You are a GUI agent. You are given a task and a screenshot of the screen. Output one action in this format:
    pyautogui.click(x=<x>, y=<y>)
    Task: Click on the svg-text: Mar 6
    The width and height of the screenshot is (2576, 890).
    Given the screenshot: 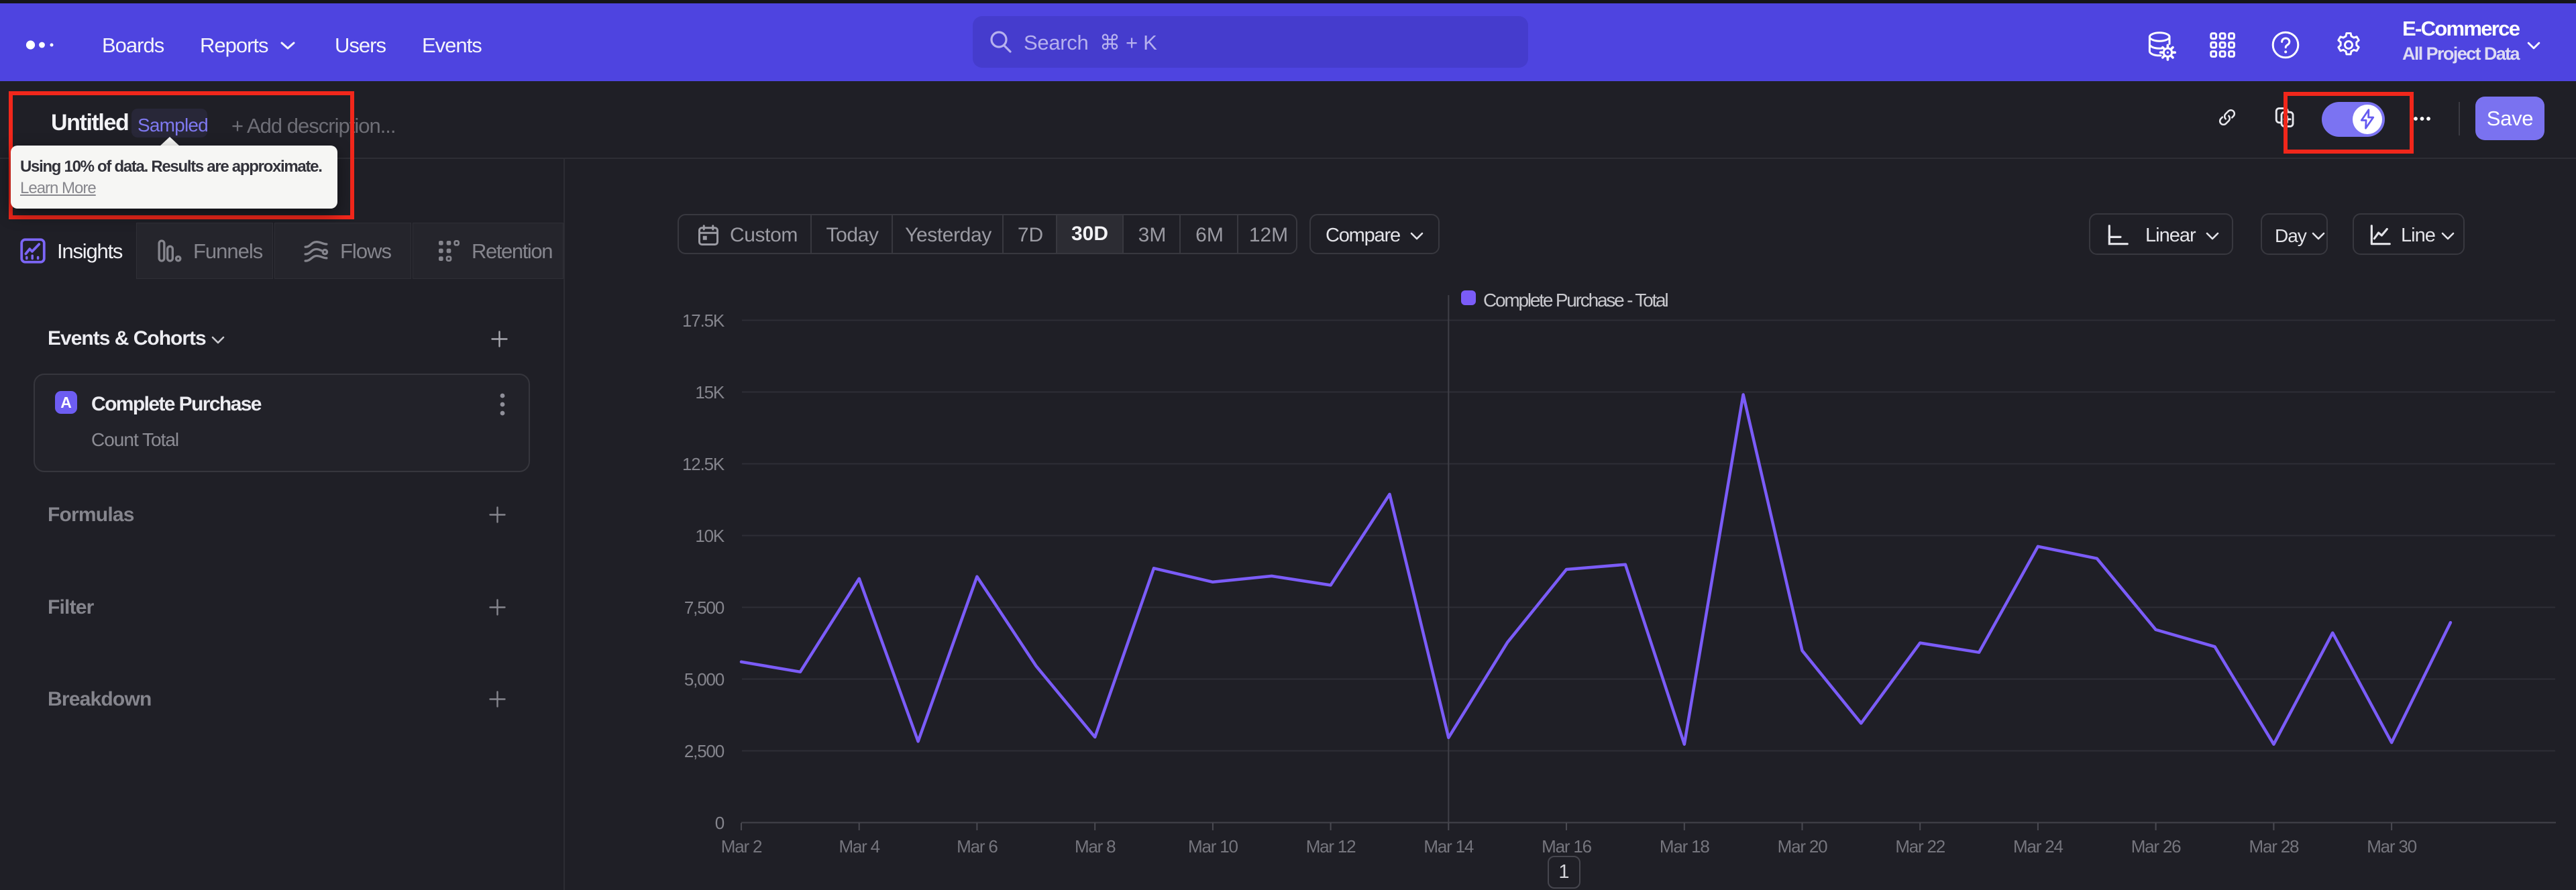 What is the action you would take?
    pyautogui.click(x=977, y=846)
    